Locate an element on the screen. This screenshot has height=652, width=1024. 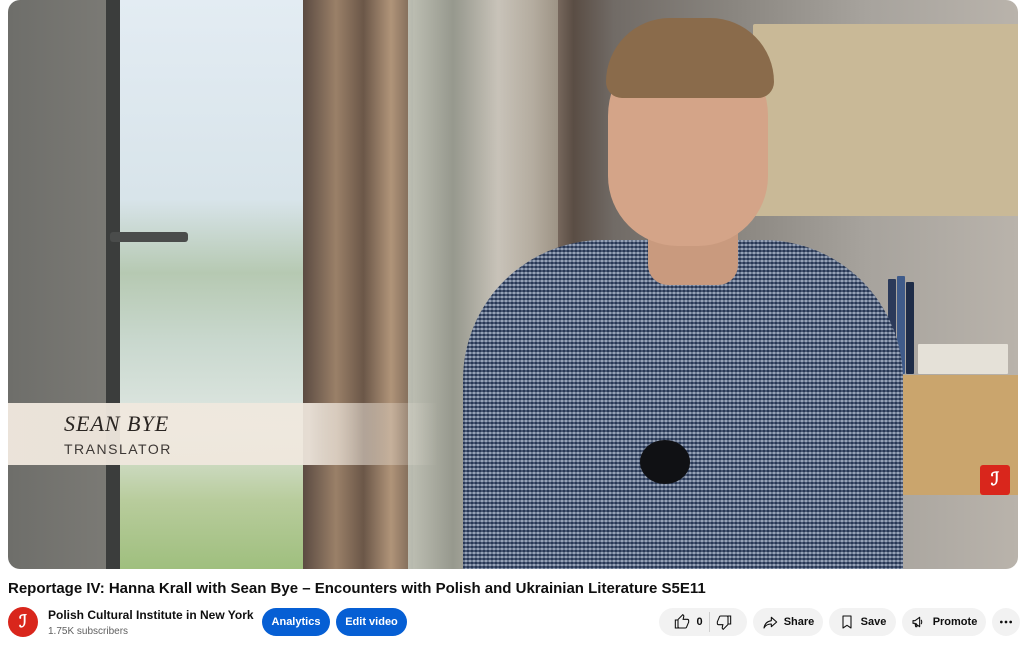
edit-video-button: Edit video is located at coordinates (371, 622).